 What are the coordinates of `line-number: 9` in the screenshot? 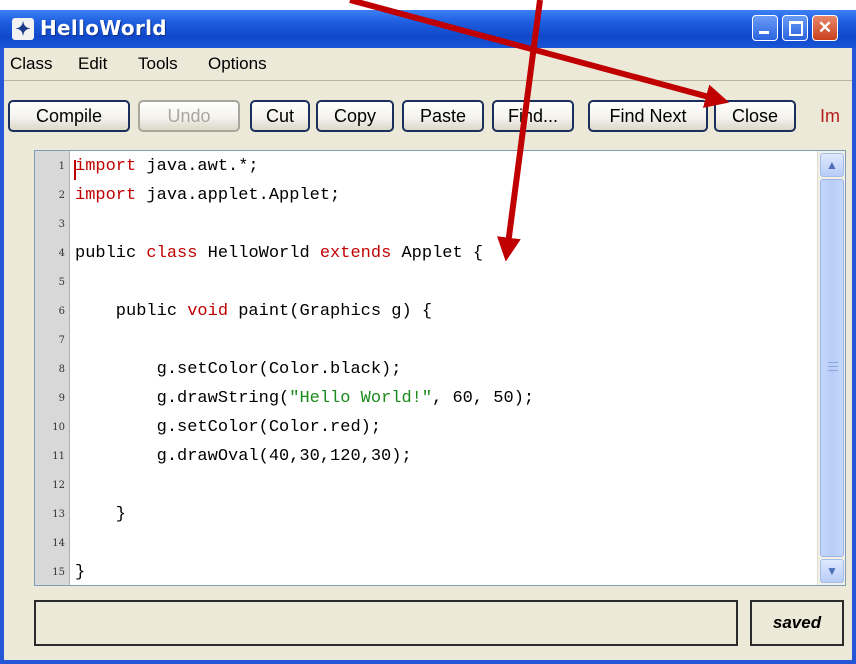 It's located at (61, 398).